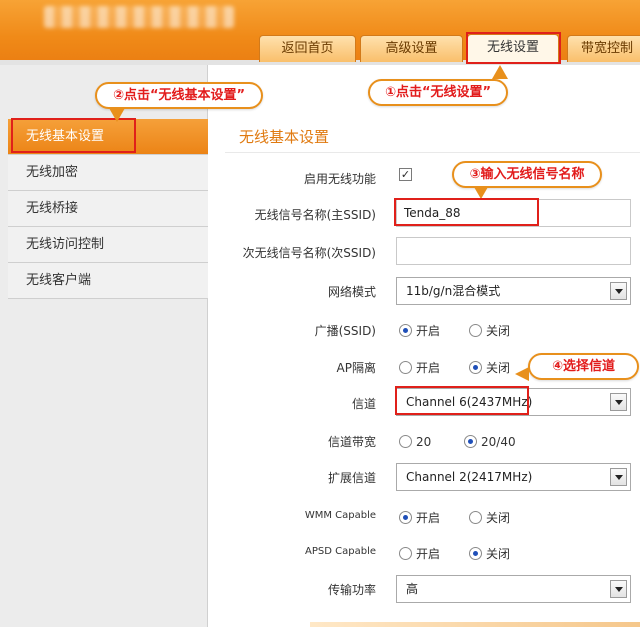  I want to click on network-mode-select: 11b/g/n混合模式, so click(513, 291).